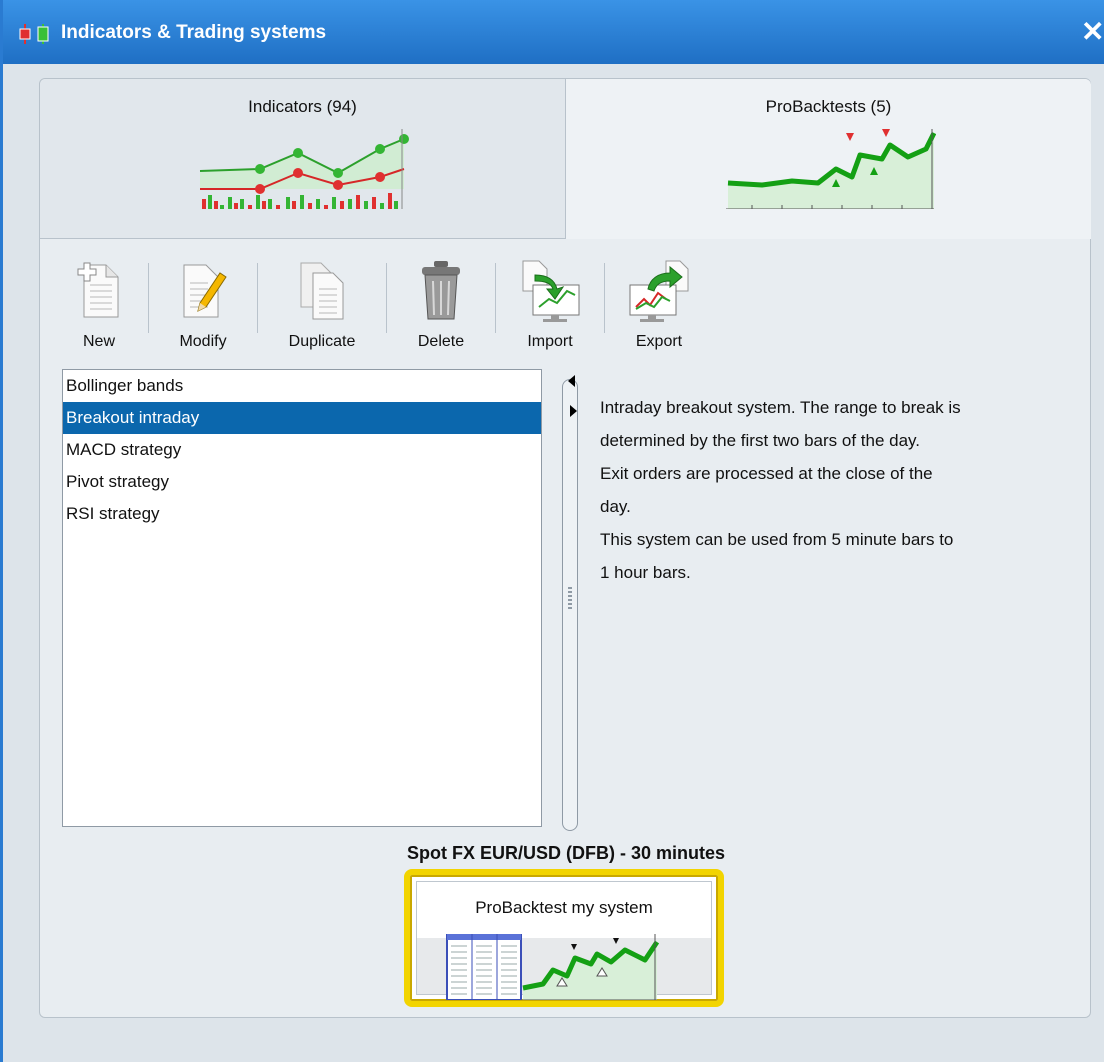 This screenshot has height=1062, width=1104. Describe the element at coordinates (565, 853) in the screenshot. I see `instrument-label: Spot FX EUR/USD (DFB) - 30 minutes` at that location.